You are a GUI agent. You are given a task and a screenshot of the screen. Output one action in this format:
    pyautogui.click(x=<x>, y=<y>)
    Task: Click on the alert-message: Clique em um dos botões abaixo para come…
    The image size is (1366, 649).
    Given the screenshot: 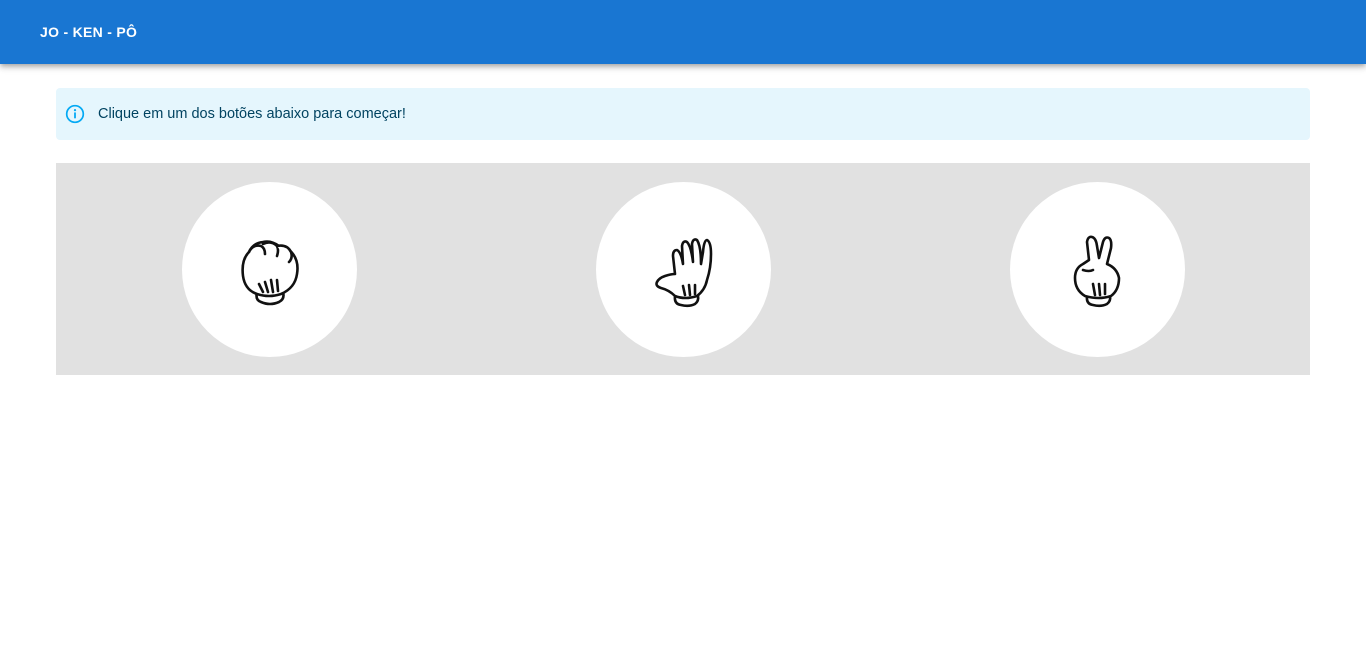 What is the action you would take?
    pyautogui.click(x=252, y=114)
    